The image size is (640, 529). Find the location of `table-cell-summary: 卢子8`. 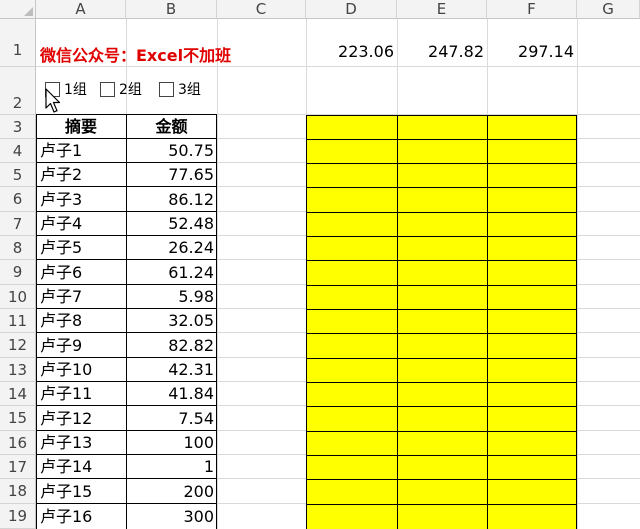

table-cell-summary: 卢子8 is located at coordinates (83, 321).